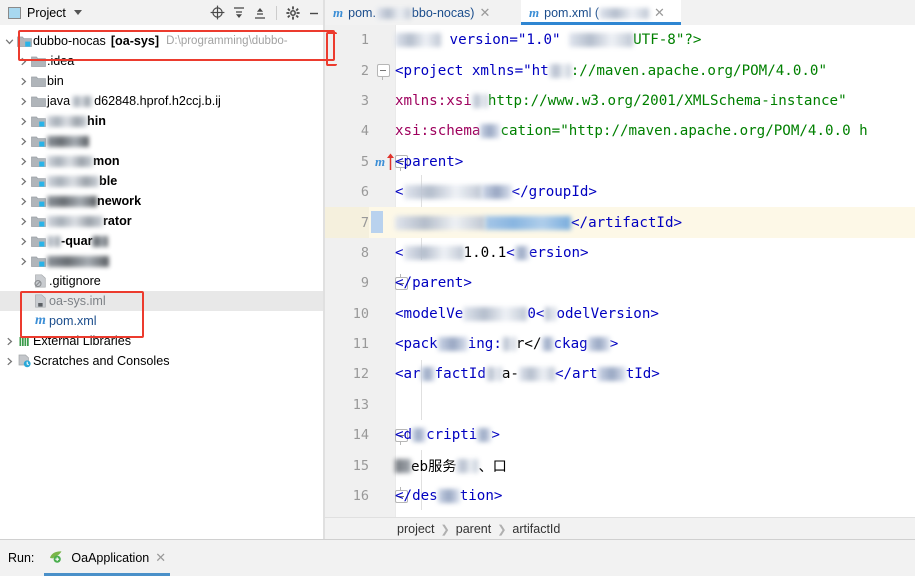  Describe the element at coordinates (89, 221) in the screenshot. I see `tree-item-label: rator` at that location.